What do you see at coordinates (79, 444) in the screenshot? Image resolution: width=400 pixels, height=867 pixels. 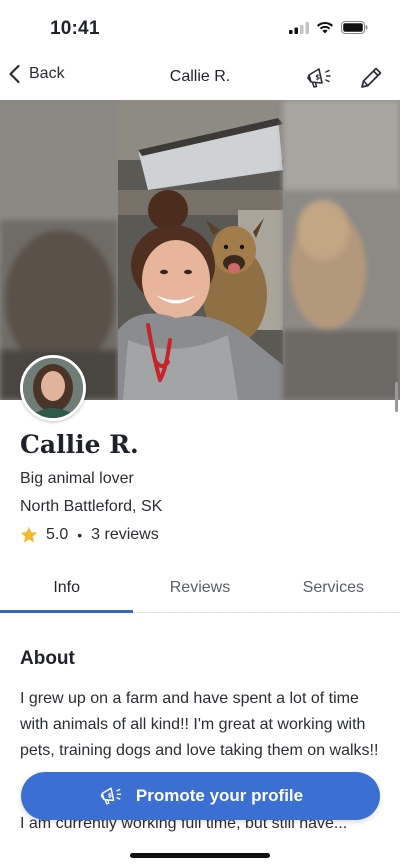 I see `profile-name: Callie R.` at bounding box center [79, 444].